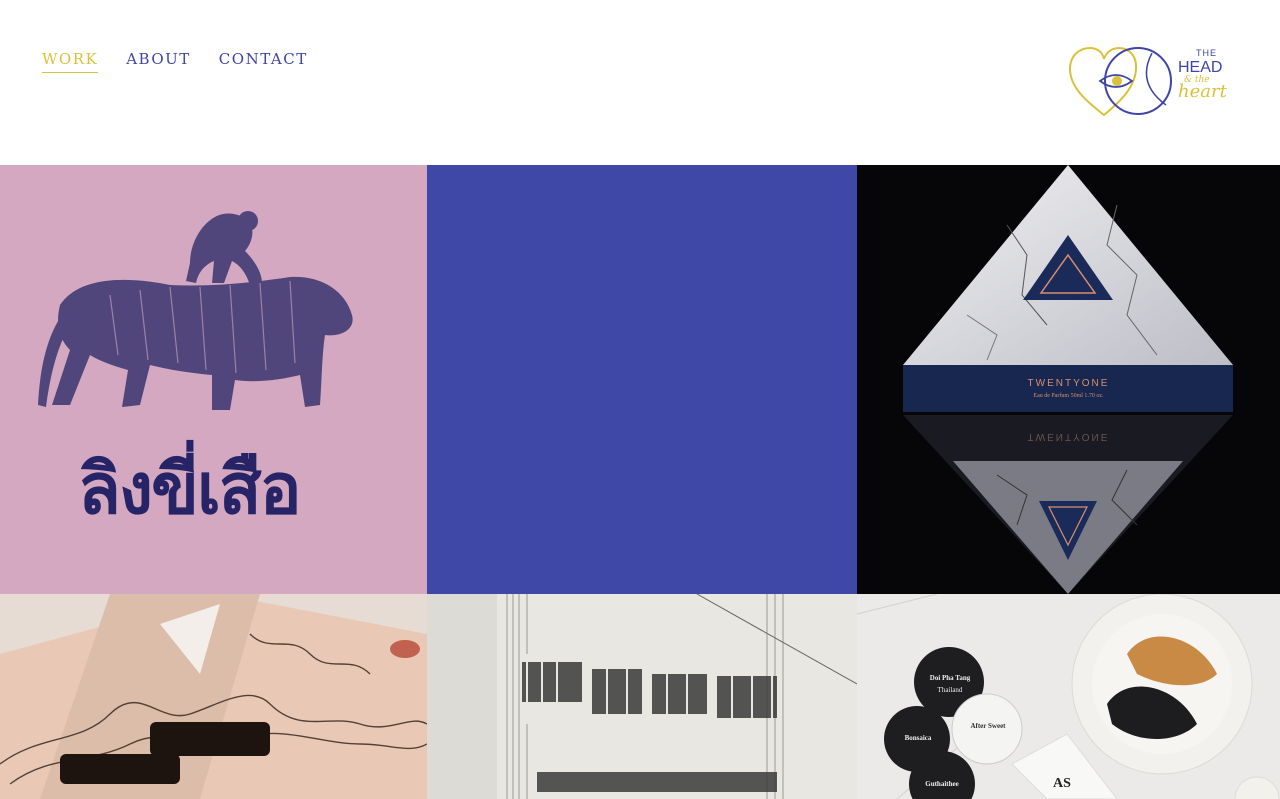 The image size is (1280, 799). I want to click on packaging-illustration-icon, so click(213, 696).